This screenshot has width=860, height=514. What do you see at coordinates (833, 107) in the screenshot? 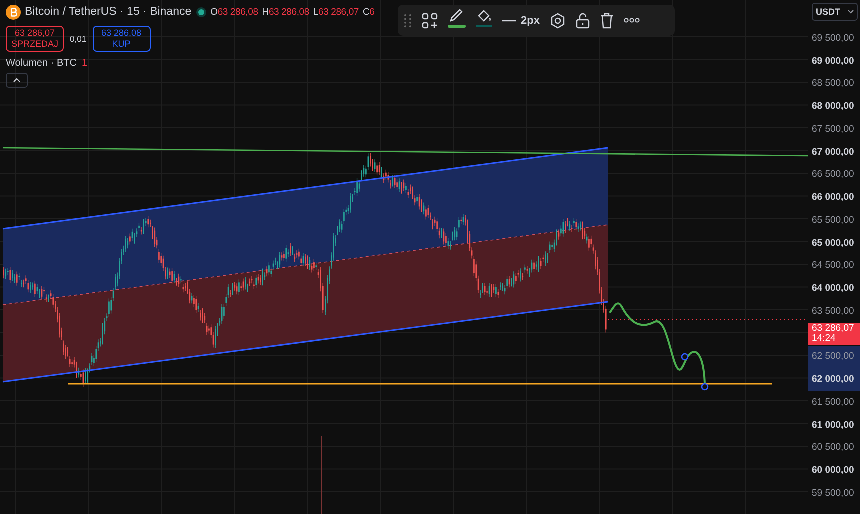
I see `price-label: 68 000,00` at bounding box center [833, 107].